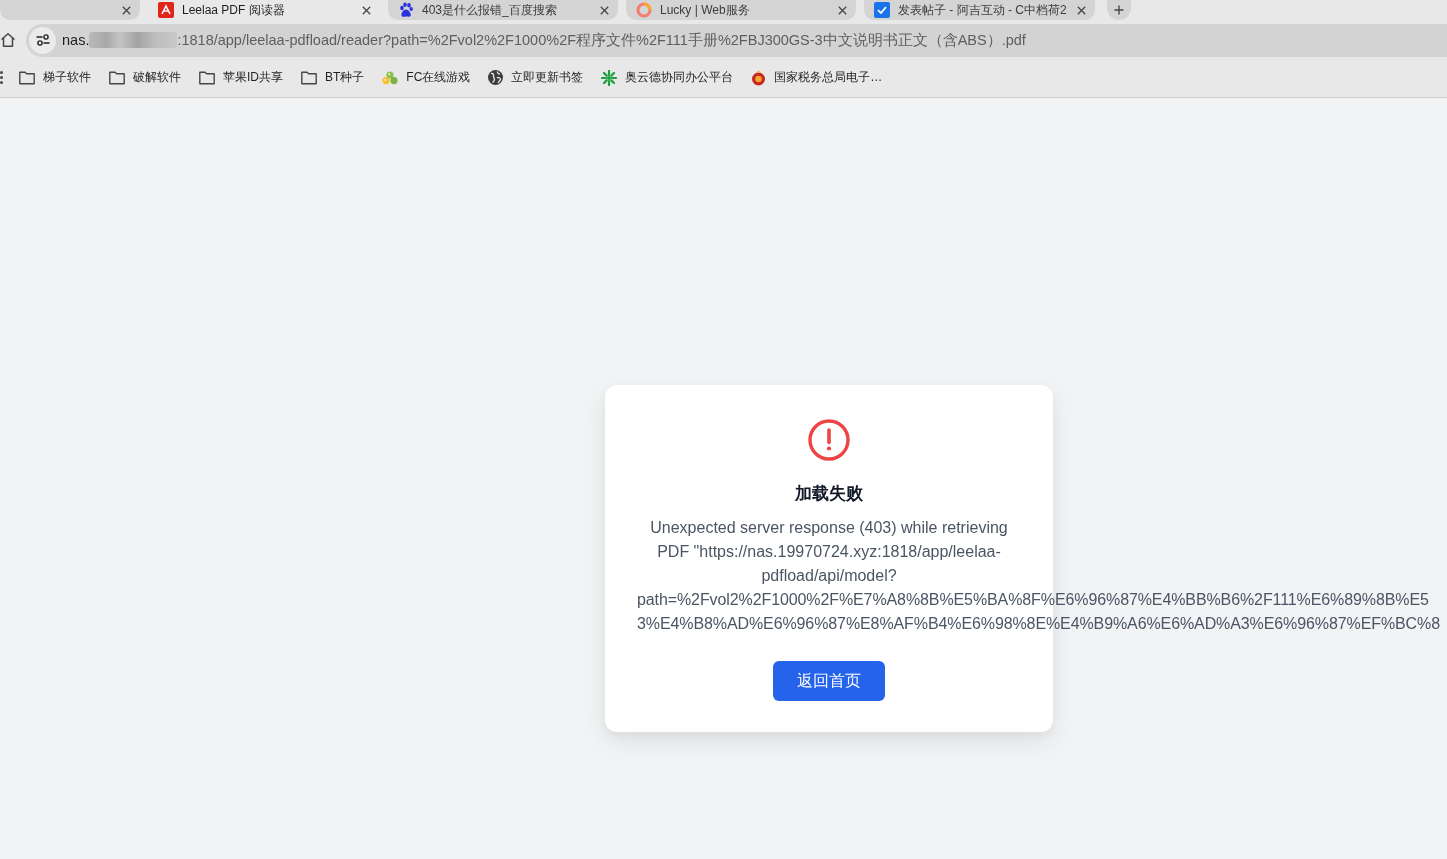 The height and width of the screenshot is (859, 1447). What do you see at coordinates (829, 494) in the screenshot?
I see `error-title: 加载失败` at bounding box center [829, 494].